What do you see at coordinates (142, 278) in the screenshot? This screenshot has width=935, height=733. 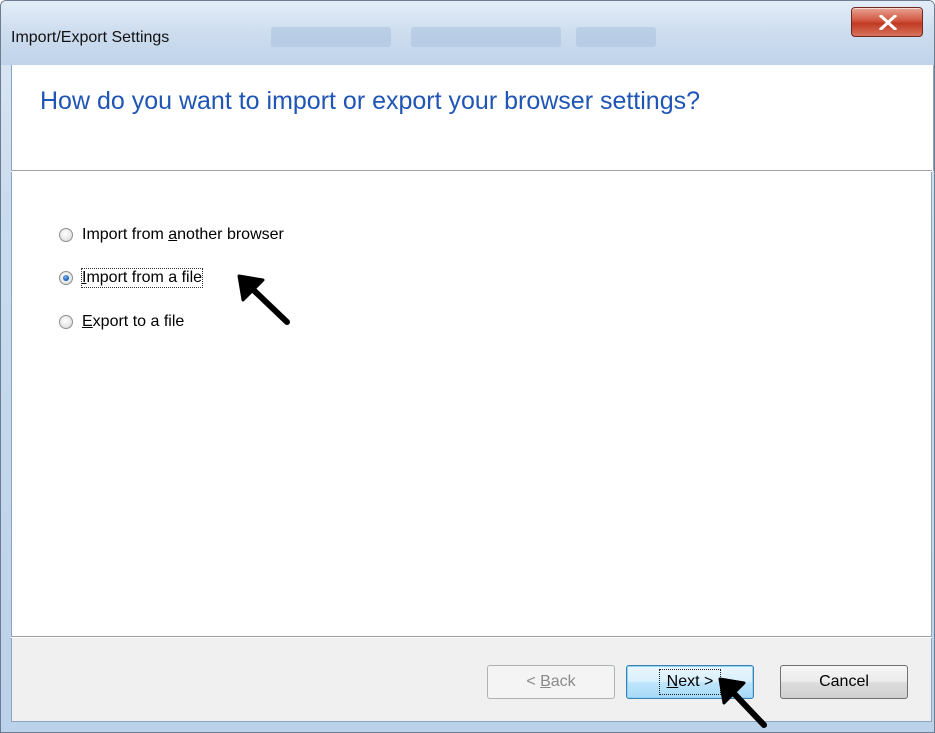 I see `option-label: Import from a file` at bounding box center [142, 278].